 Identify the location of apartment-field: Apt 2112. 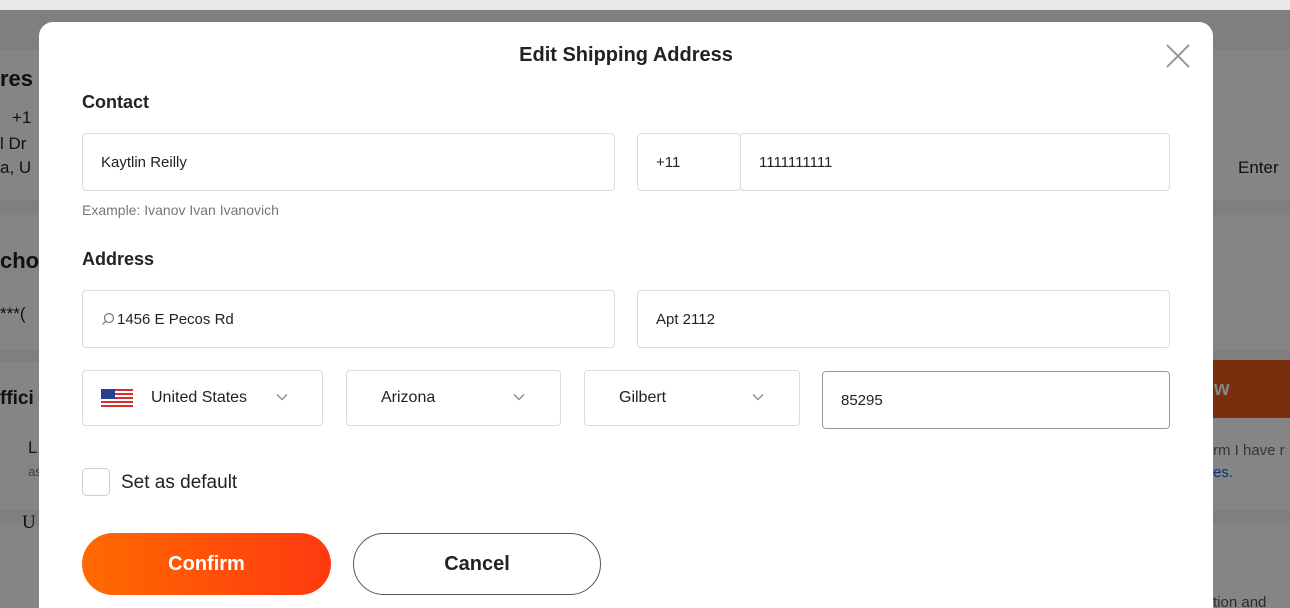
(903, 319).